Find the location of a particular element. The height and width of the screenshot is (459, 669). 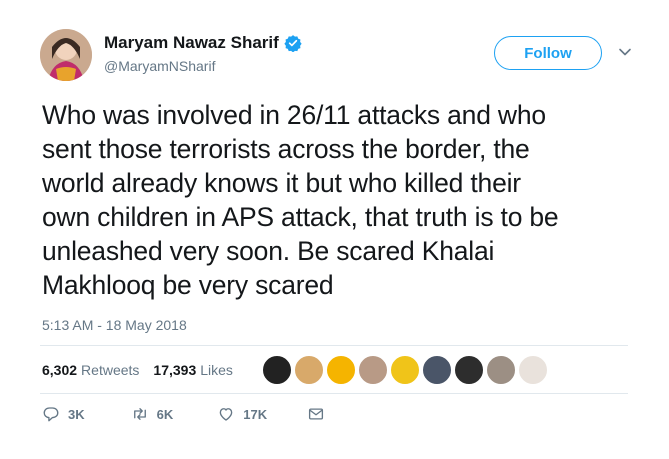

tweet-text-line: Makhlooq be very scared is located at coordinates (188, 285).